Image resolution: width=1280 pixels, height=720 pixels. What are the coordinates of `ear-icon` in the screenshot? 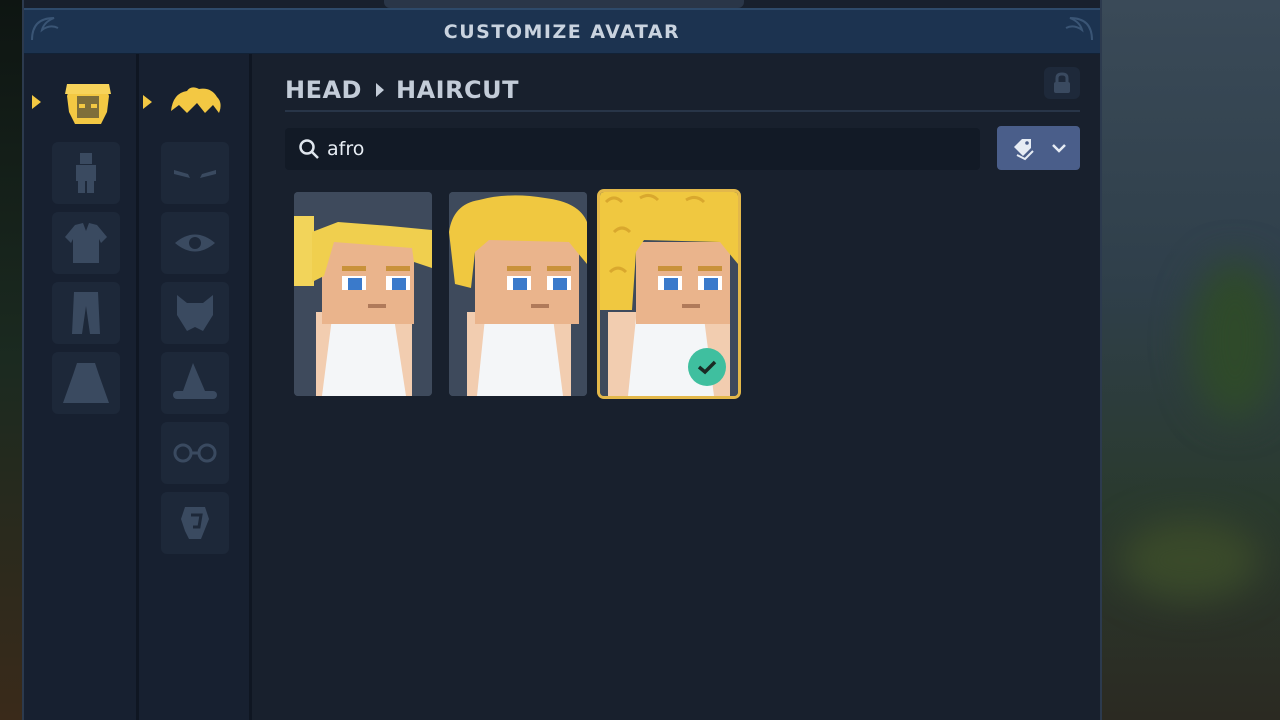 It's located at (195, 523).